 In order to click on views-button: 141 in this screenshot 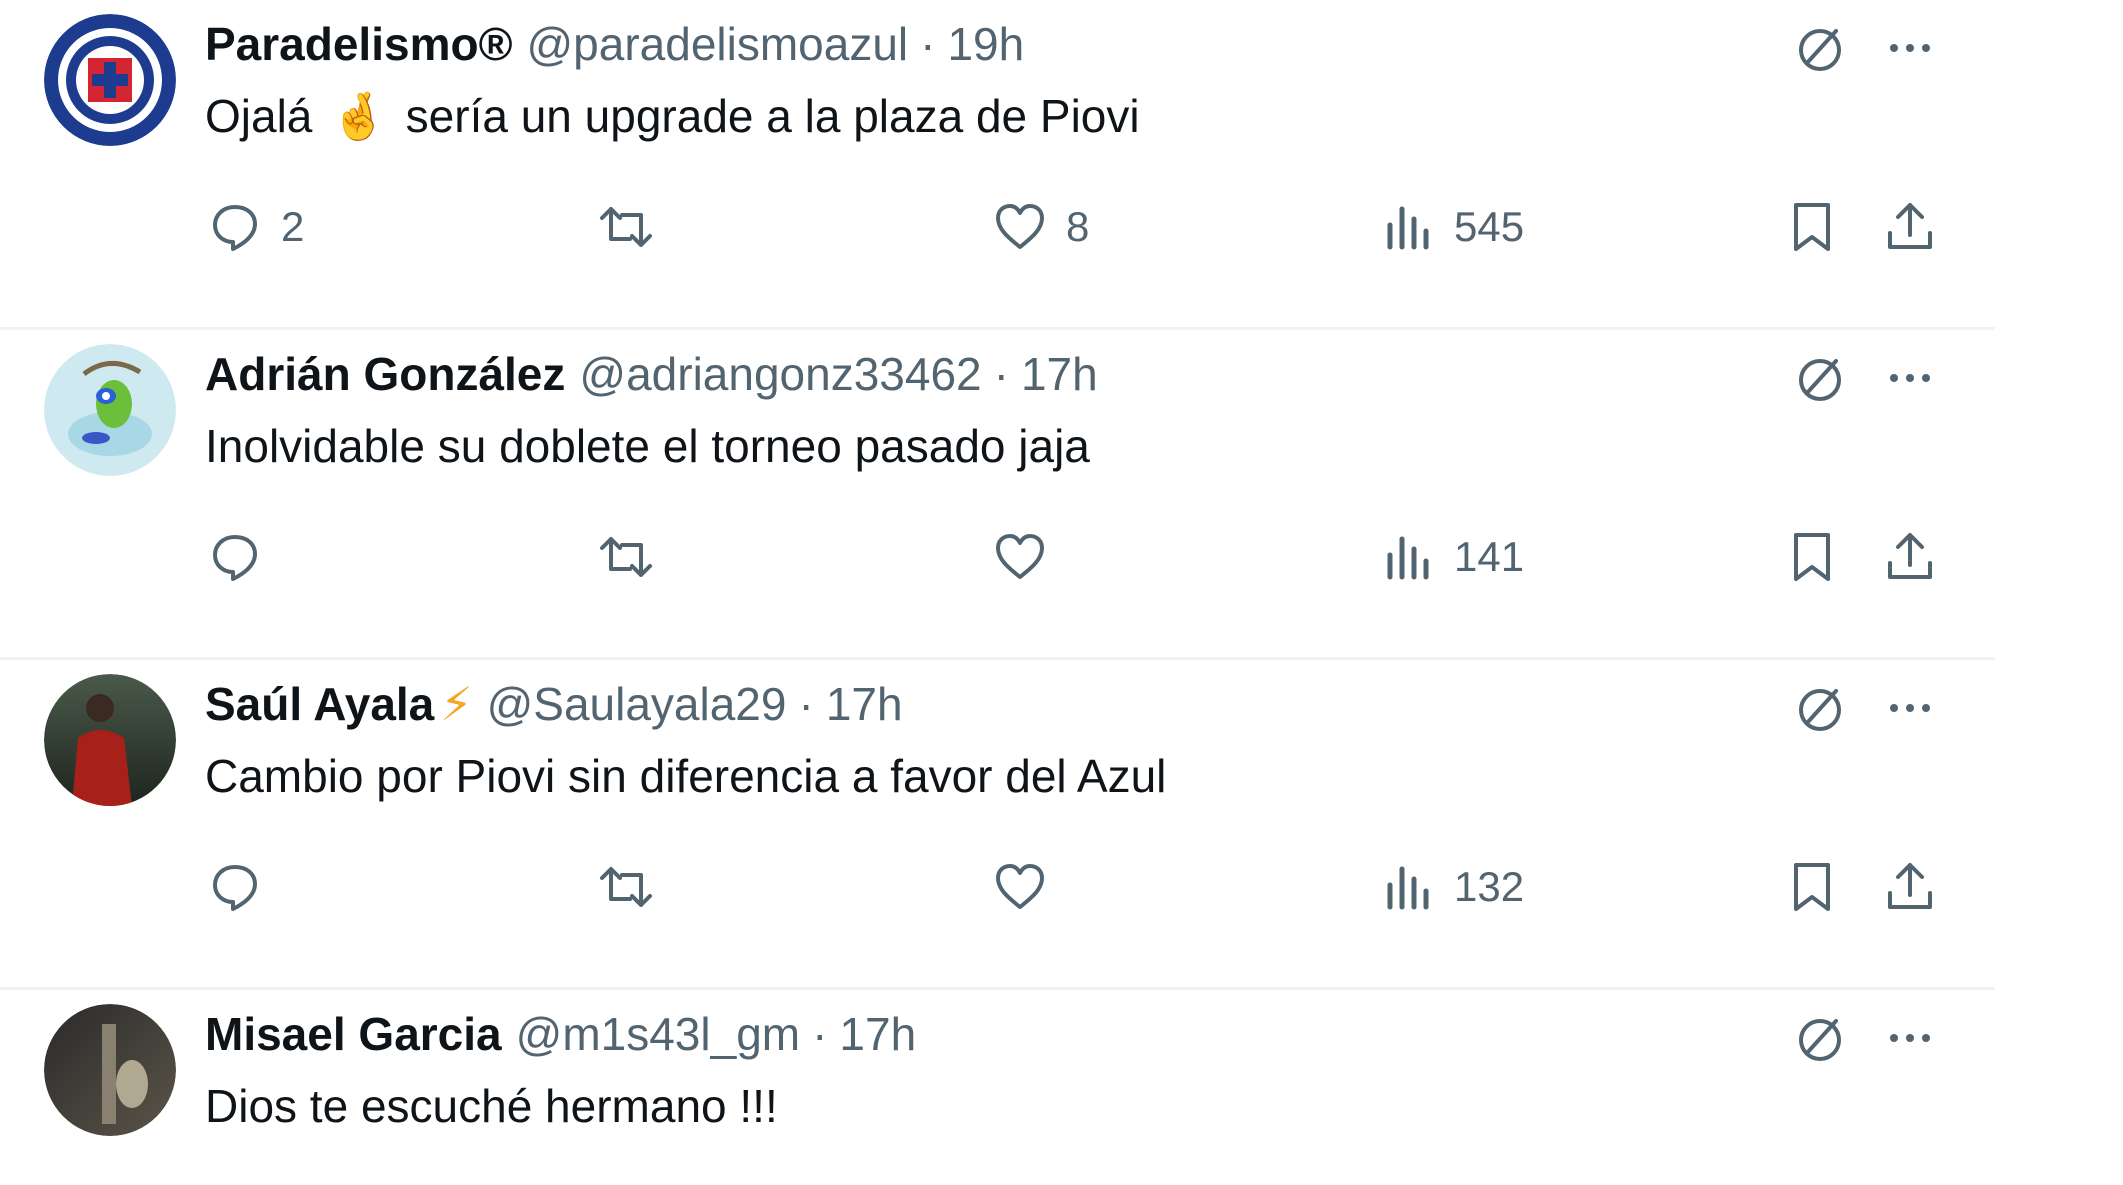, I will do `click(1451, 557)`.